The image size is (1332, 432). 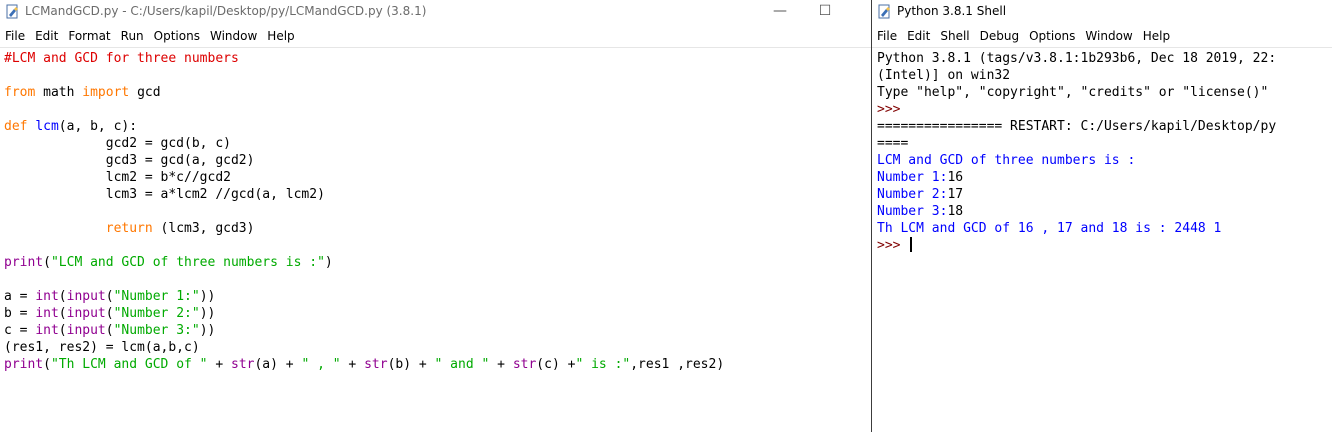 I want to click on code-token: lcm, so click(x=47, y=126).